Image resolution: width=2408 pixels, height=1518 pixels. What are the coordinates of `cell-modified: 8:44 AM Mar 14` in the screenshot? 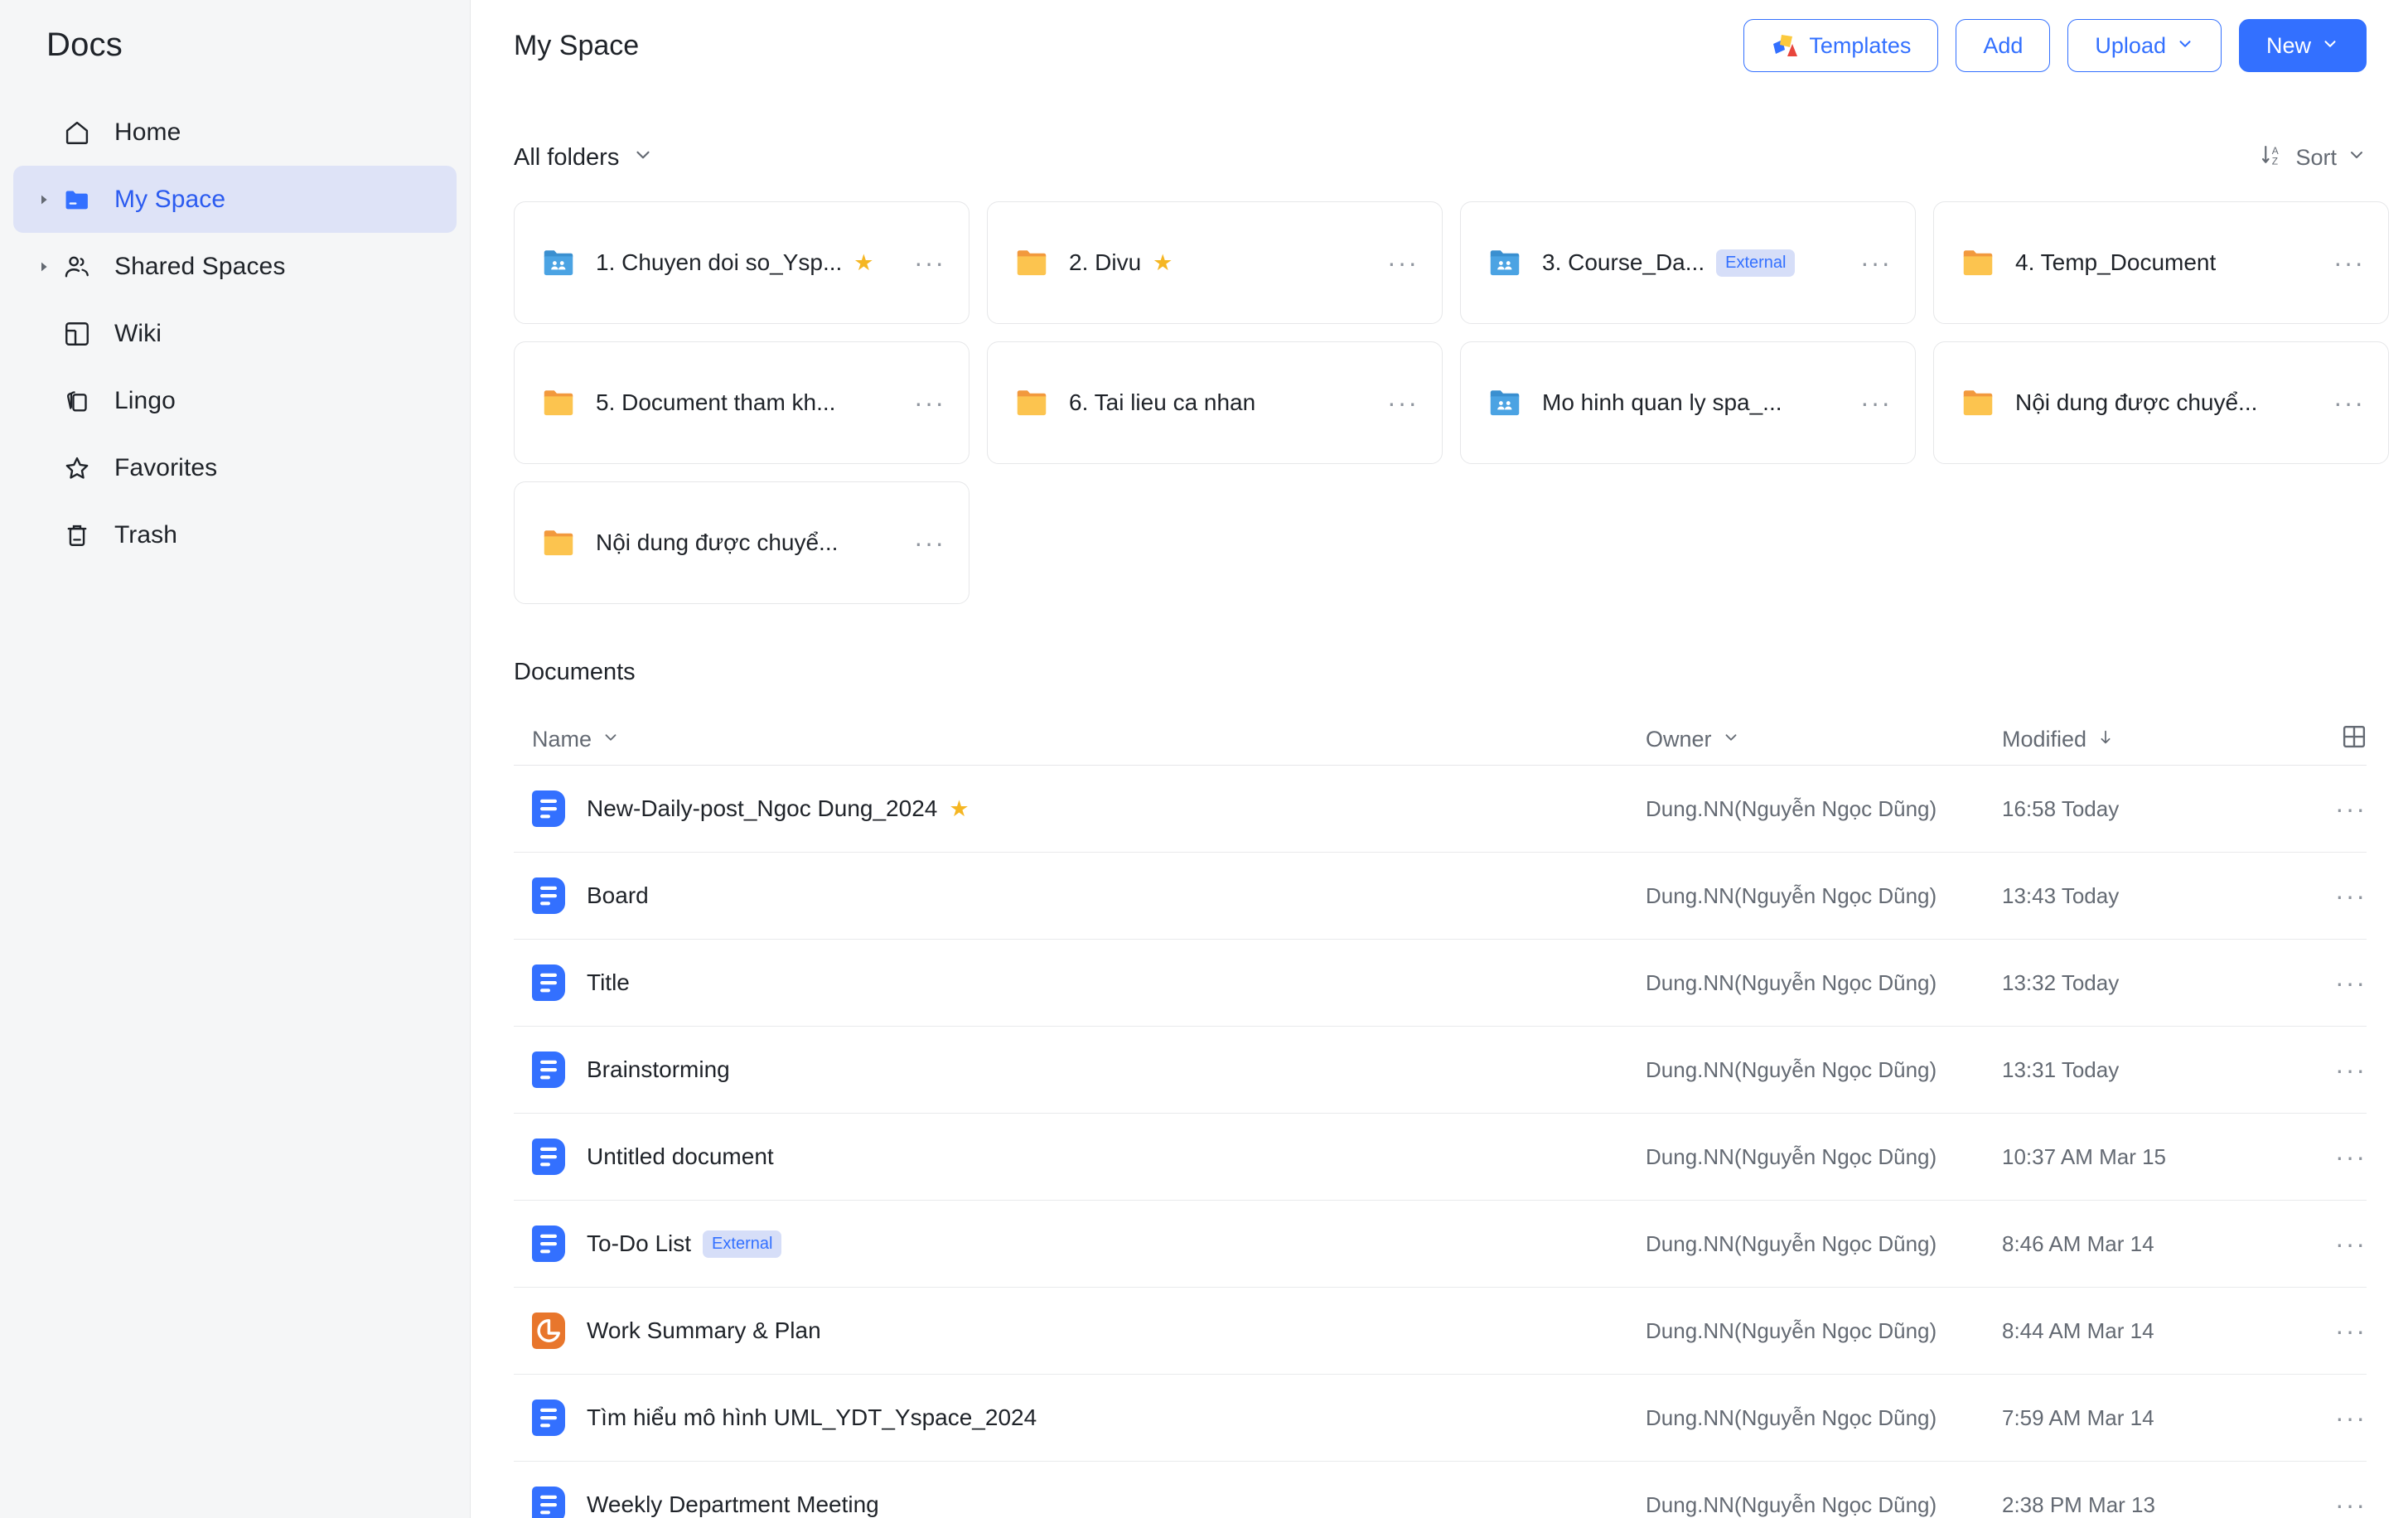 It's located at (2134, 1331).